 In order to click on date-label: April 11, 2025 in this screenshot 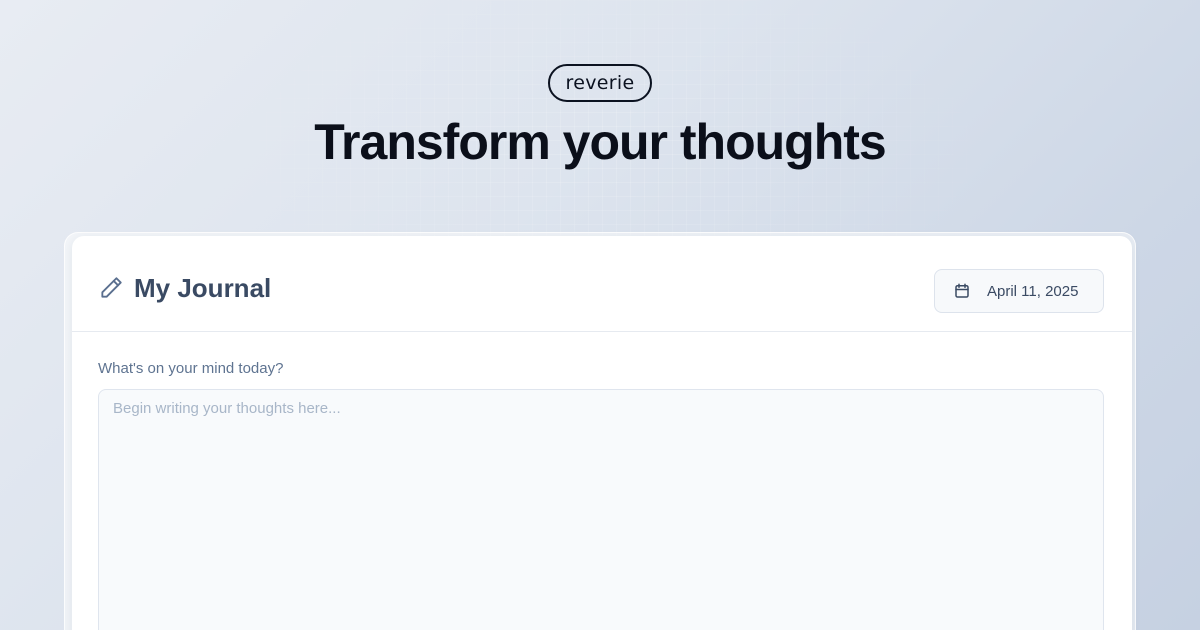, I will do `click(1033, 291)`.